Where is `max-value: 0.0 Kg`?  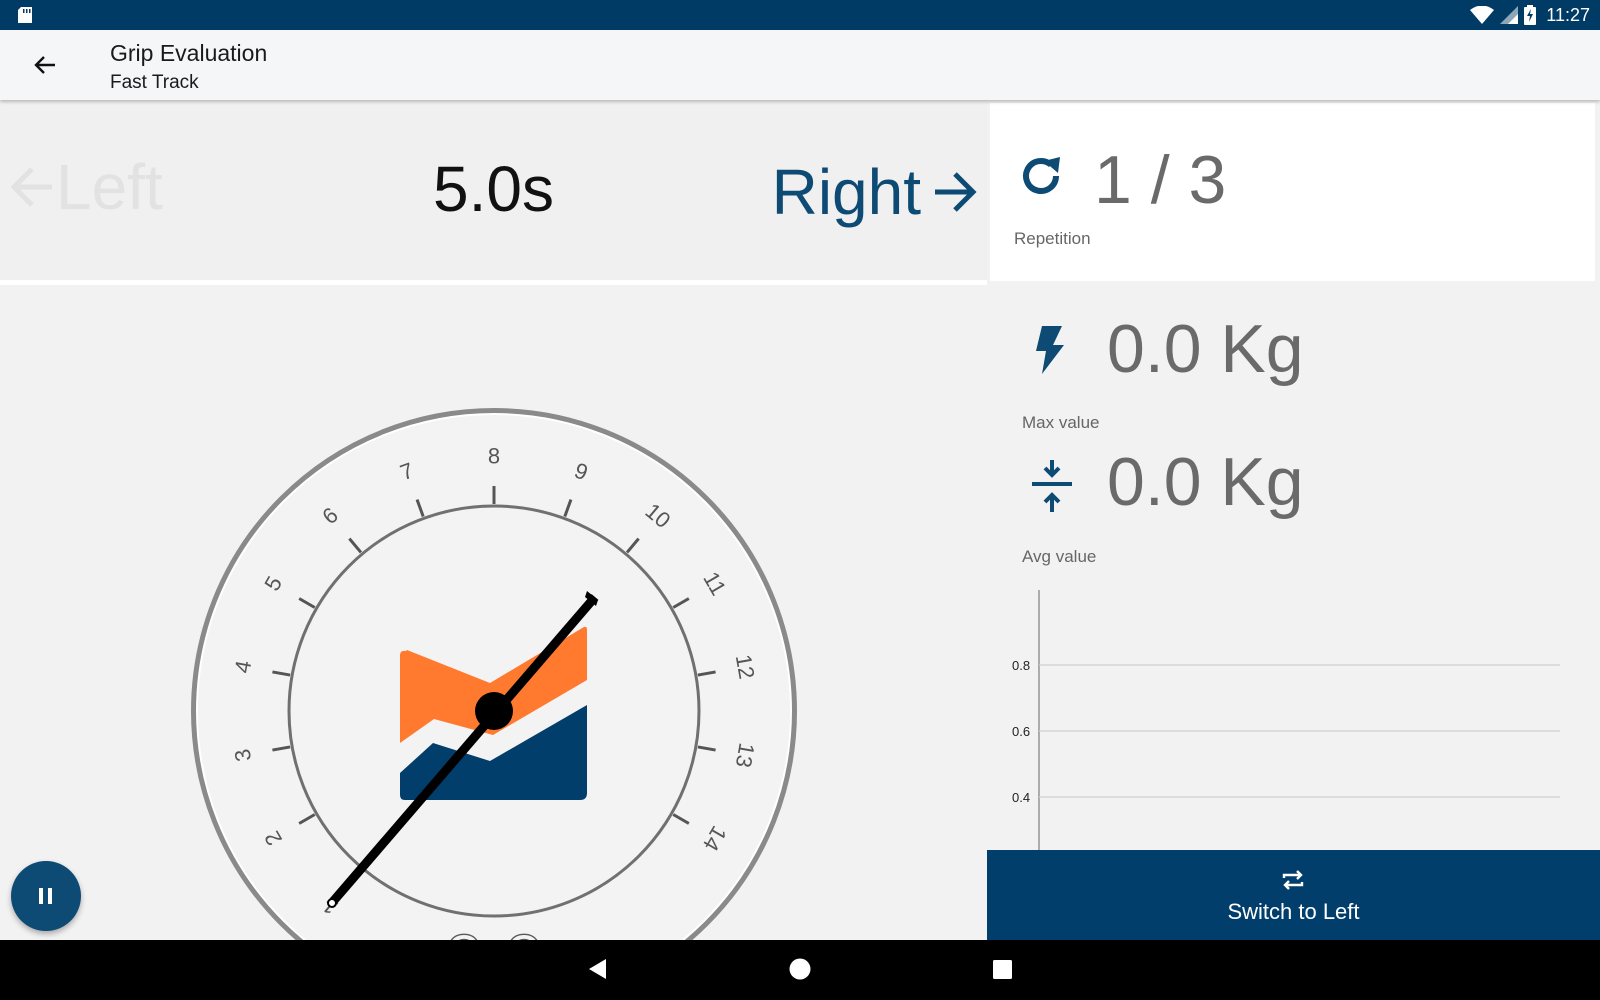
max-value: 0.0 Kg is located at coordinates (1205, 349).